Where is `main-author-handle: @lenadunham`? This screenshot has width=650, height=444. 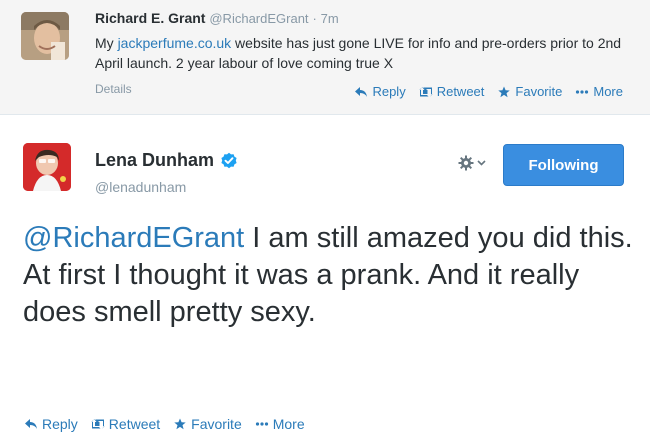
main-author-handle: @lenadunham is located at coordinates (140, 187).